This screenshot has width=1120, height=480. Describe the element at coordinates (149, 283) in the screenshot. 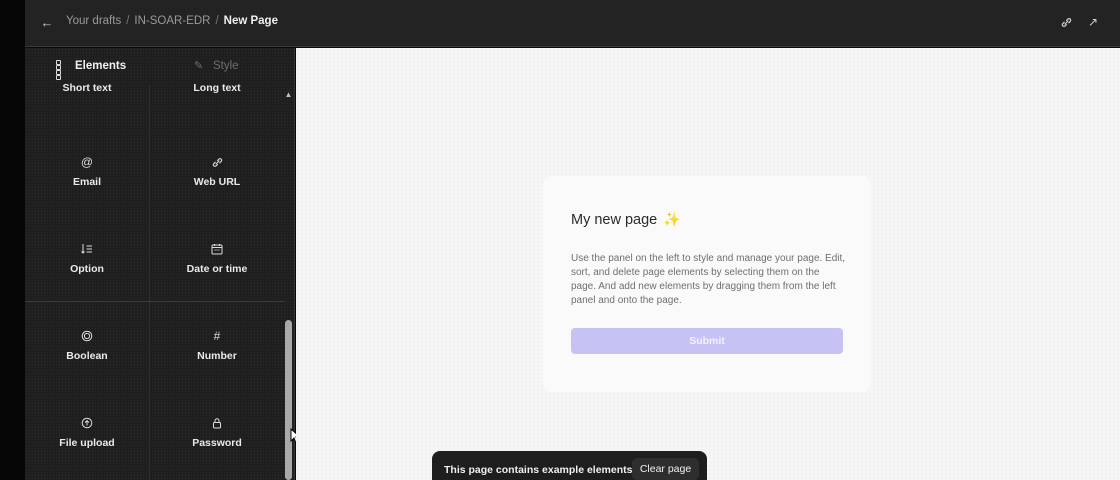

I see `column-divider` at that location.